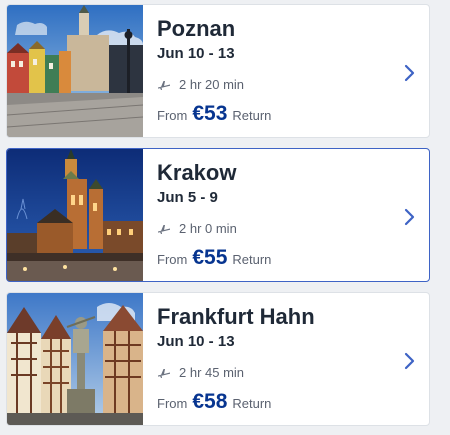  What do you see at coordinates (210, 257) in the screenshot?
I see `fare-price: €55` at bounding box center [210, 257].